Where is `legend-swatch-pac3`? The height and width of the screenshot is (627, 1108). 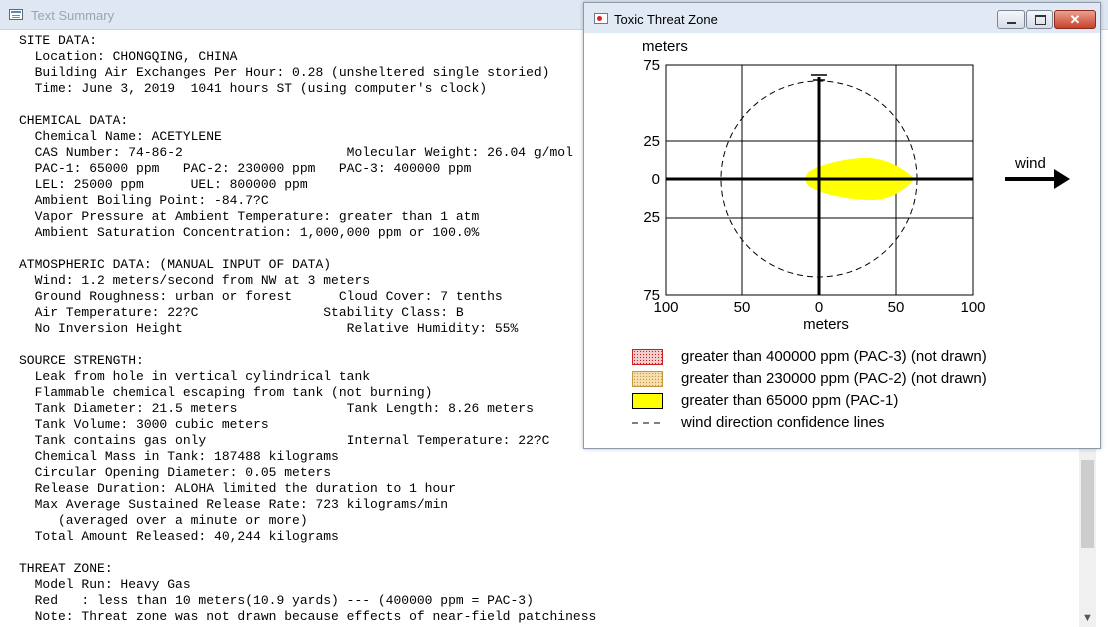 legend-swatch-pac3 is located at coordinates (647, 357).